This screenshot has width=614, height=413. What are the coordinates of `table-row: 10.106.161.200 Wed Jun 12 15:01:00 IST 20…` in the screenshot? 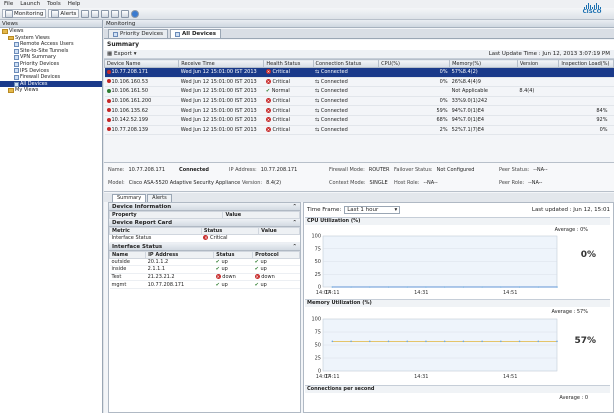 It's located at (359, 101).